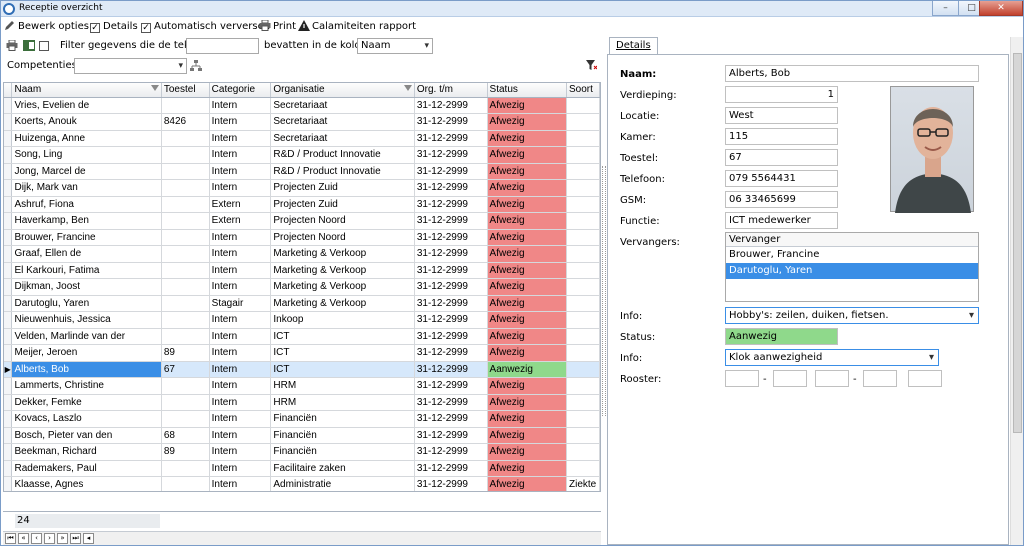 This screenshot has width=1024, height=546. I want to click on cell-toestel: 89, so click(185, 452).